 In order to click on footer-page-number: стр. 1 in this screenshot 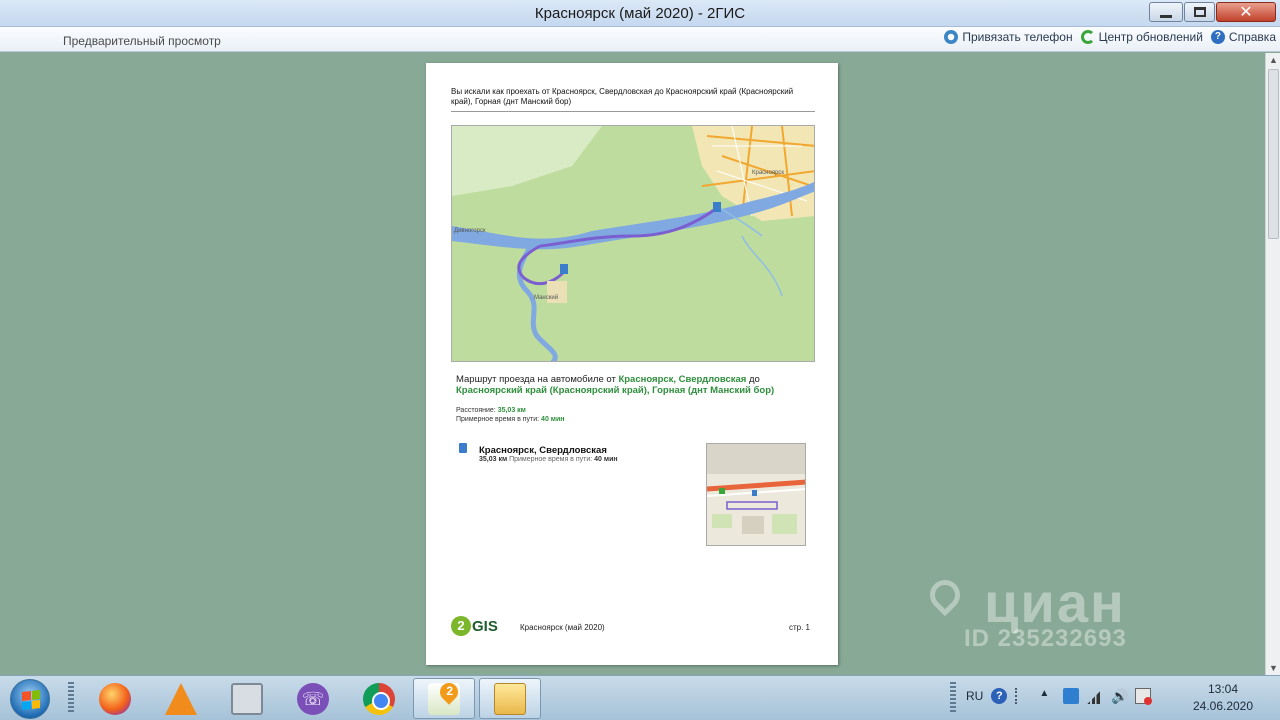, I will do `click(799, 627)`.